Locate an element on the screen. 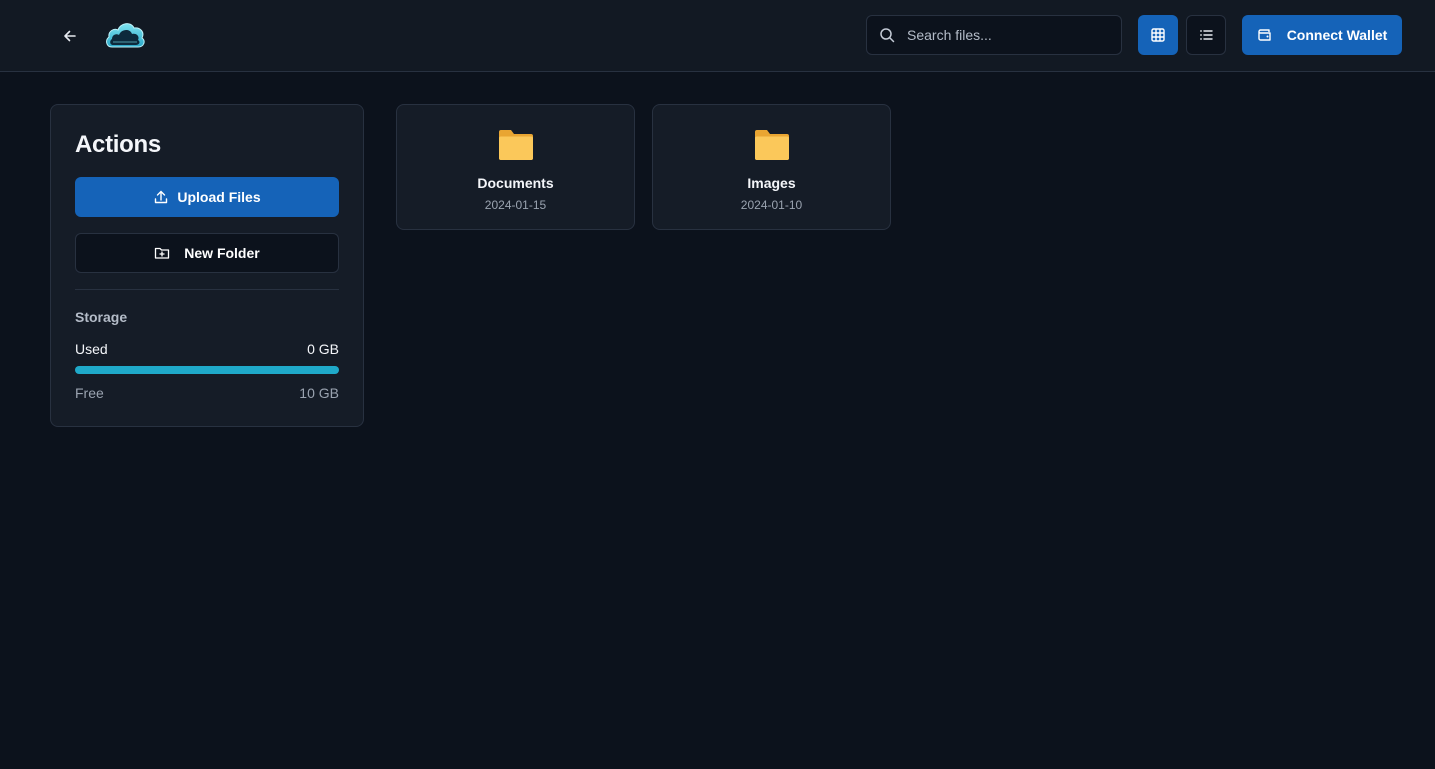  connect-wallet-button: Connect Wallet is located at coordinates (1322, 35).